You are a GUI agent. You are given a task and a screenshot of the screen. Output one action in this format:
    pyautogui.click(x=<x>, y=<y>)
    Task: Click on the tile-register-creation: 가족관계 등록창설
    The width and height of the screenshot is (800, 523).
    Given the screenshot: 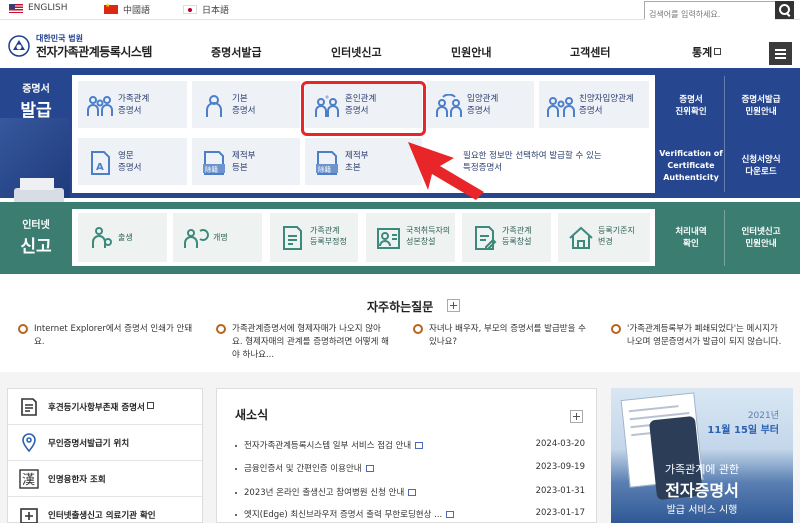 What is the action you would take?
    pyautogui.click(x=506, y=237)
    